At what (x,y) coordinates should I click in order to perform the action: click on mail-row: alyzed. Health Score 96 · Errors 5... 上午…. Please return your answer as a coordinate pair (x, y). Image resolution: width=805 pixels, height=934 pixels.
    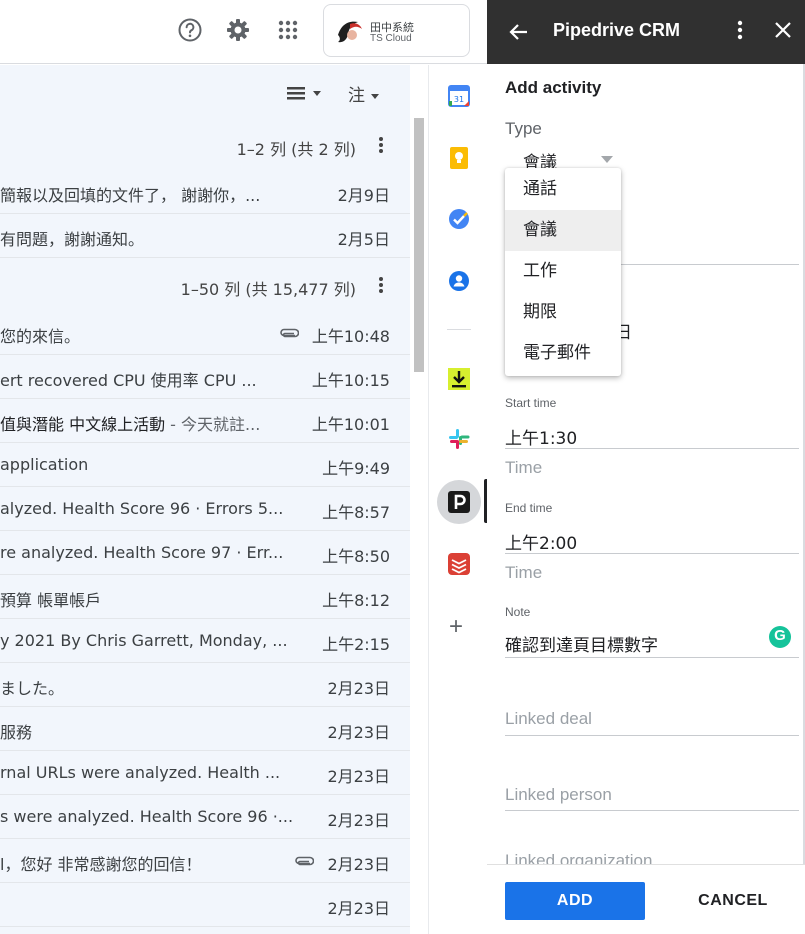
    Looking at the image, I should click on (205, 509).